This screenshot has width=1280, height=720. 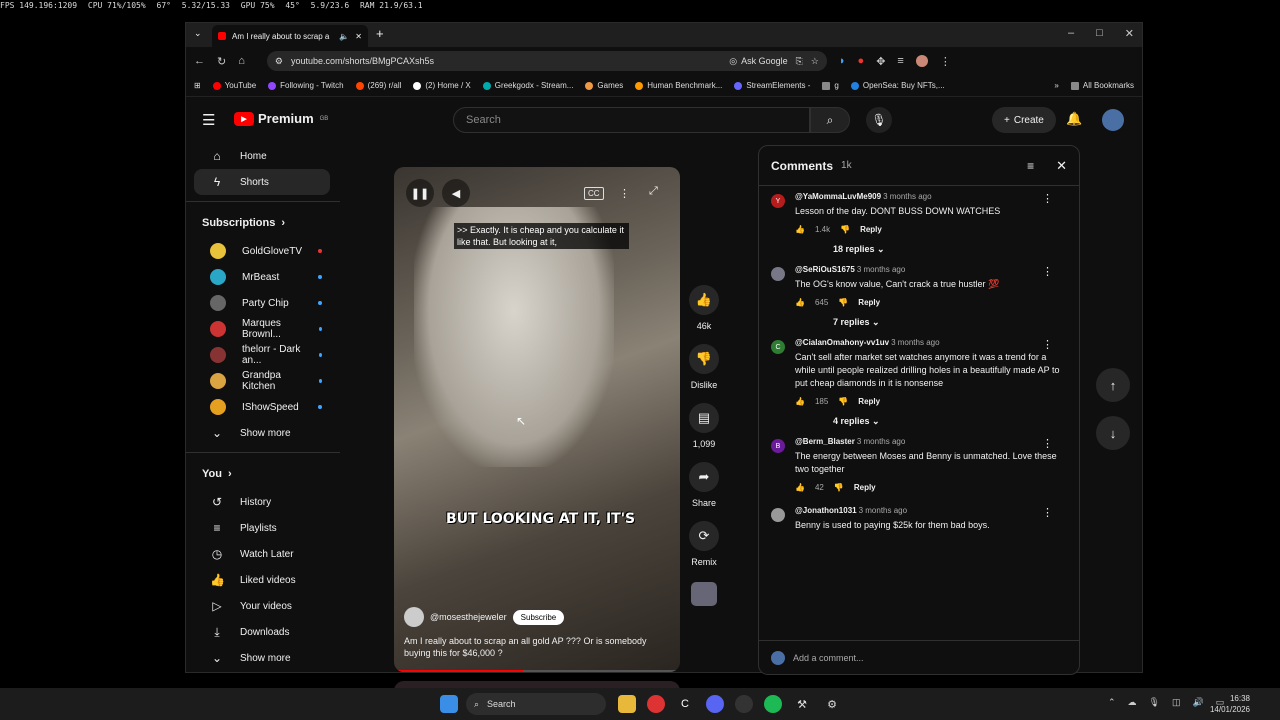 I want to click on bookmark-2: (269) r/all, so click(x=378, y=85).